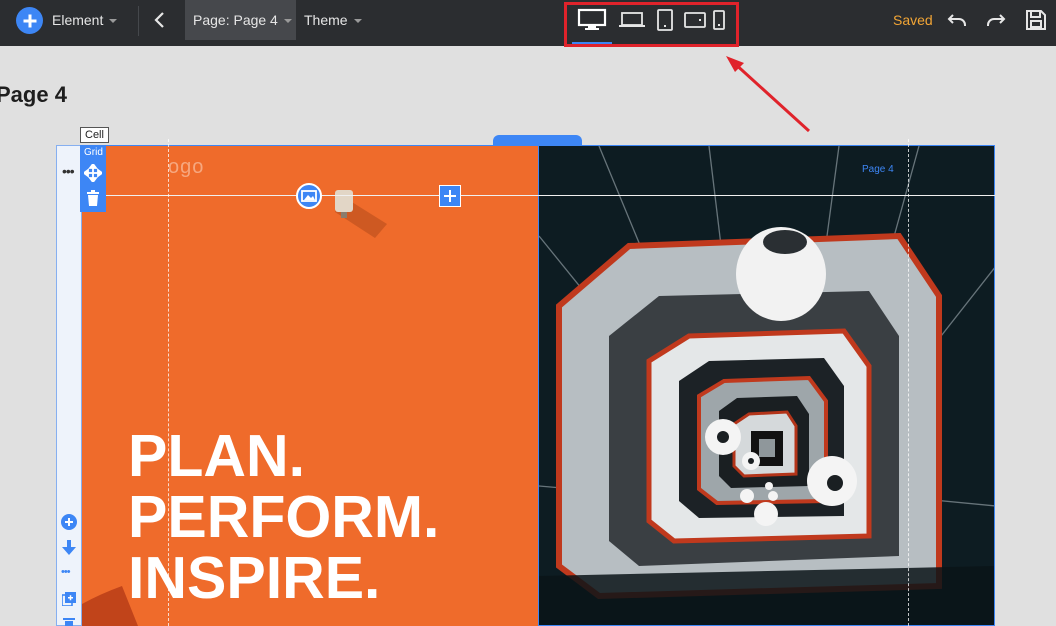 This screenshot has height=626, width=1056. What do you see at coordinates (94, 135) in the screenshot?
I see `cell-label: Cell` at bounding box center [94, 135].